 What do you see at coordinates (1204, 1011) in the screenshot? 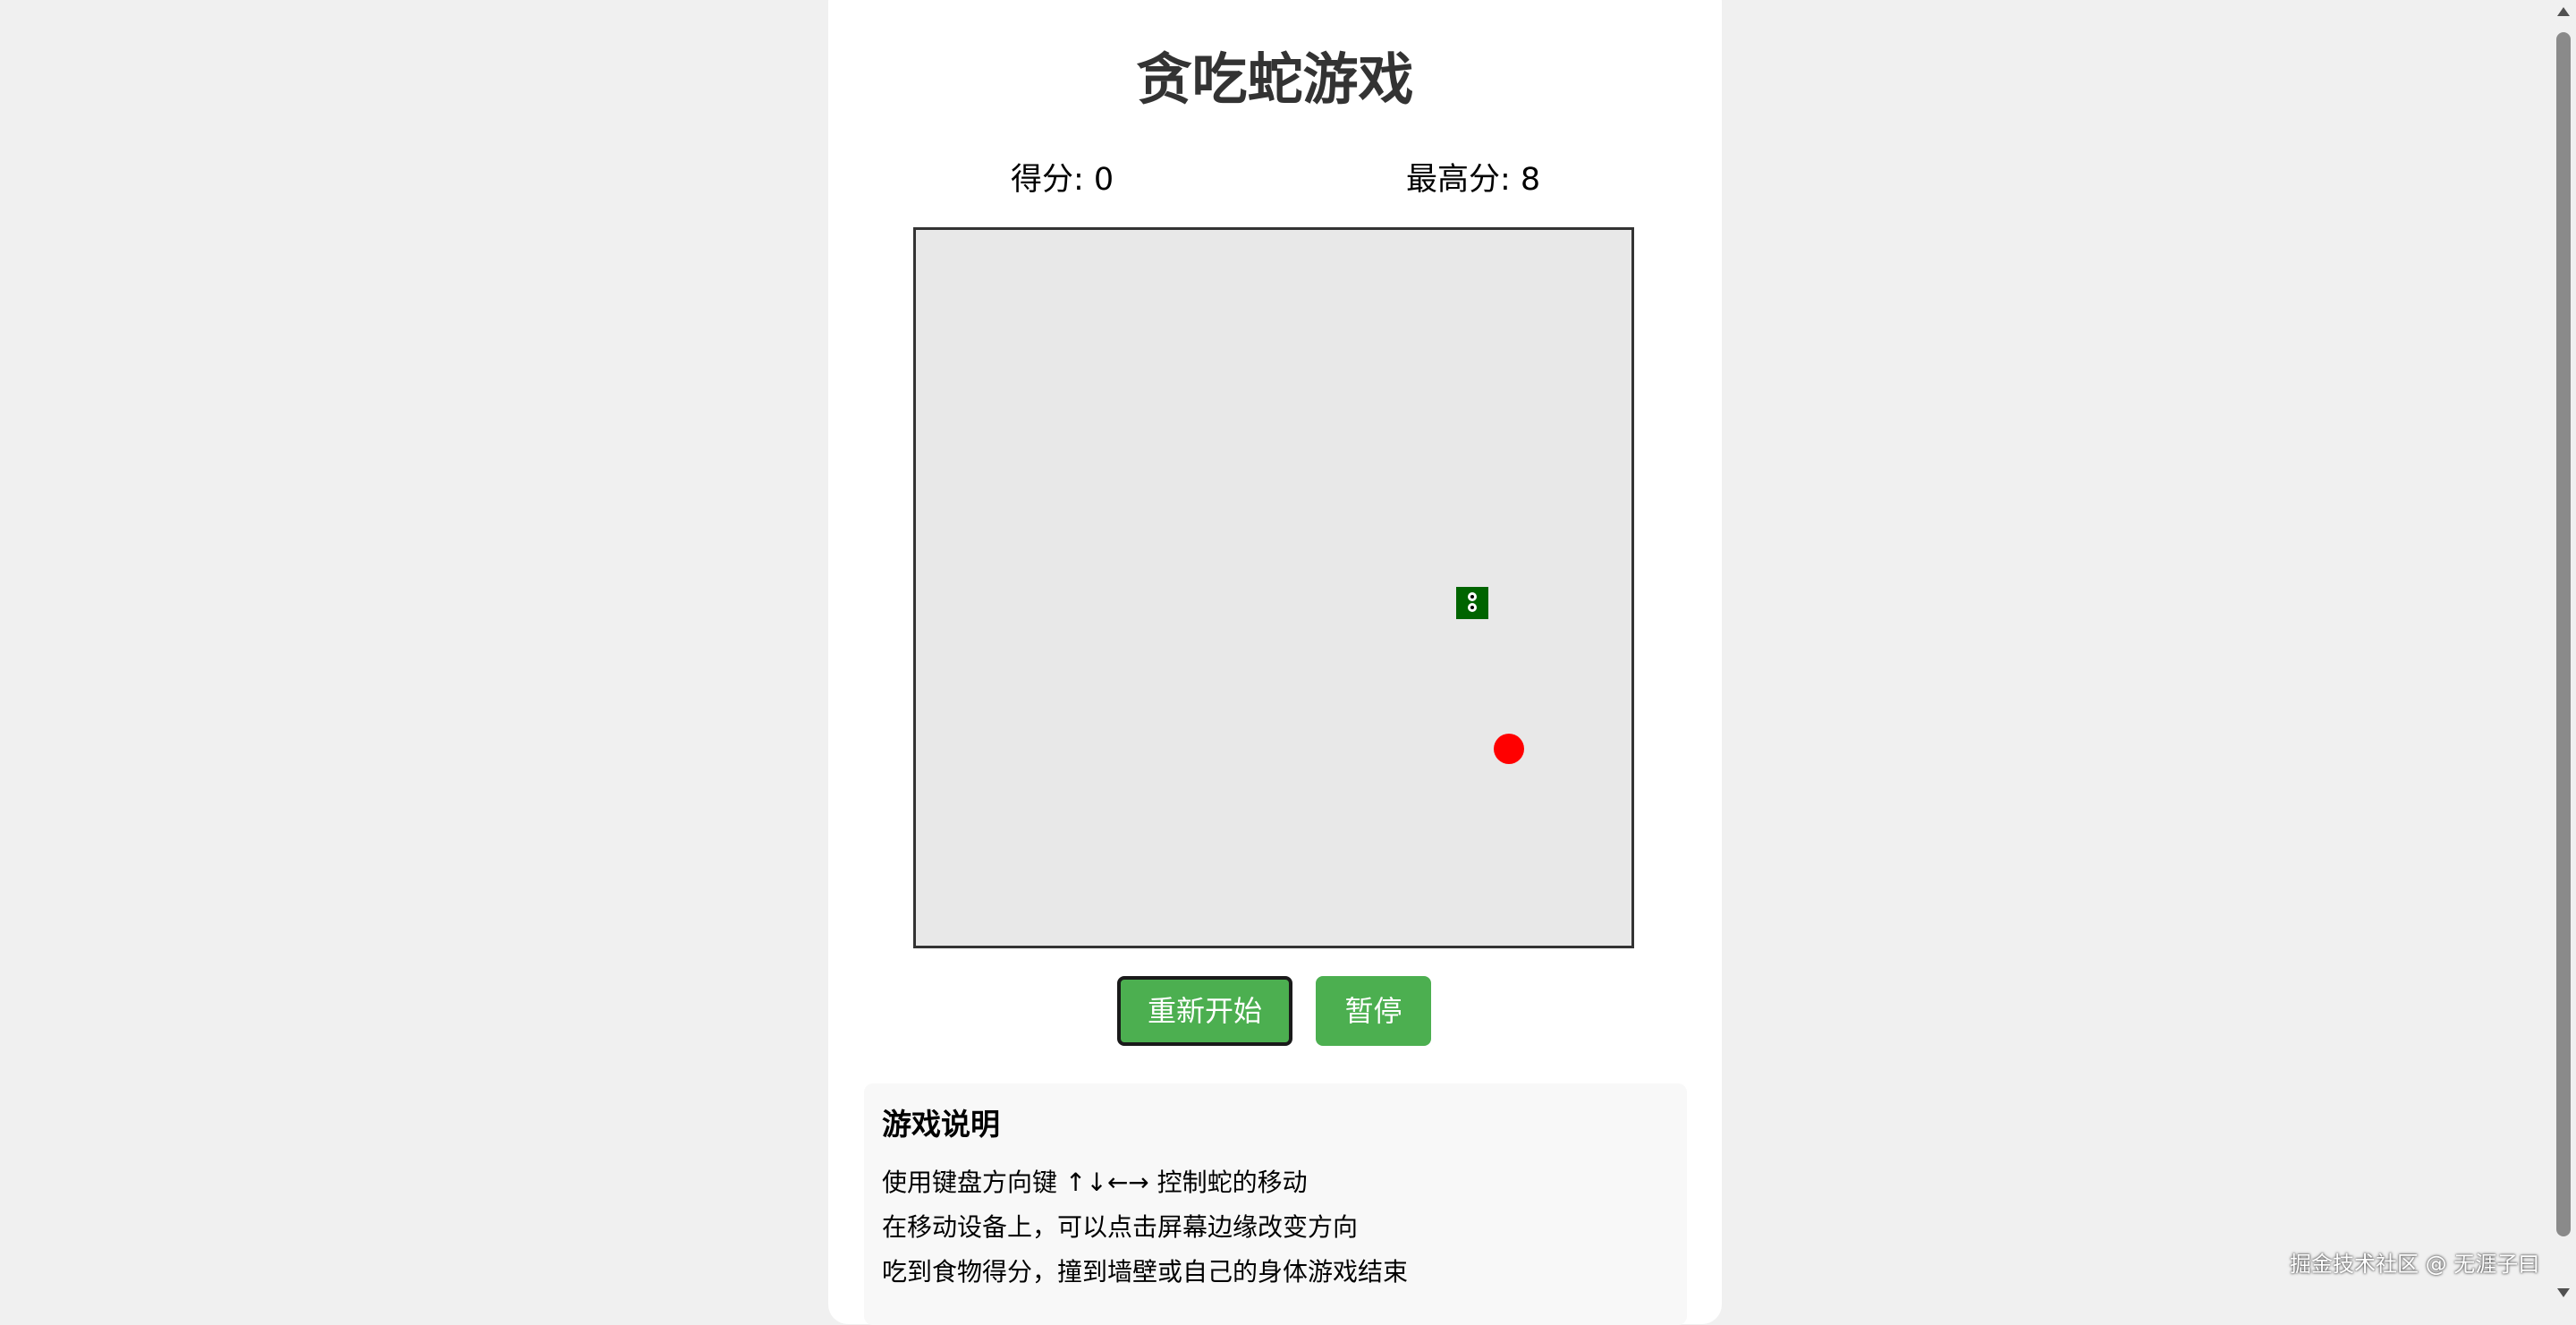
I see `restart-button: 重新开始` at bounding box center [1204, 1011].